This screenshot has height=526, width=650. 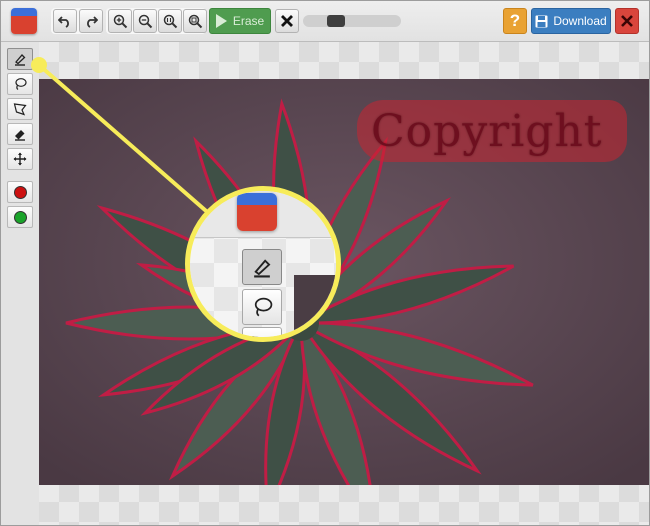 I want to click on zoom-in-icon, so click(x=120, y=21).